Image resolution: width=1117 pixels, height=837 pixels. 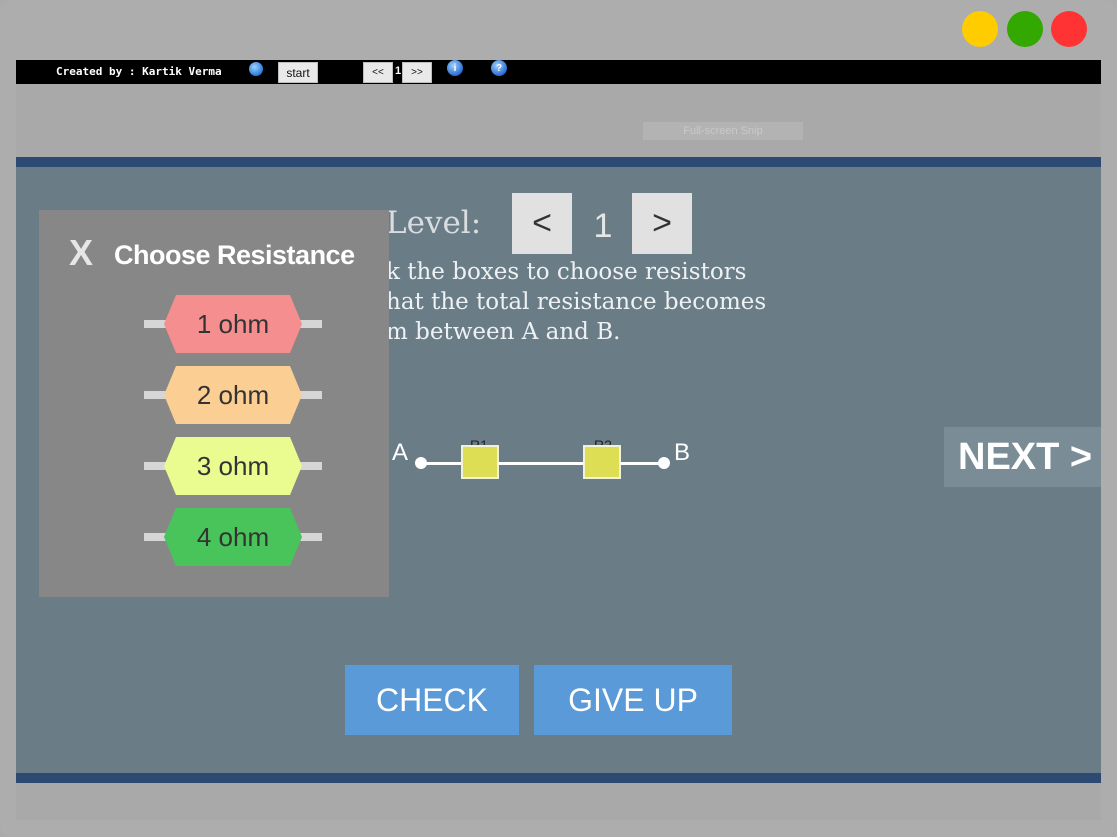 I want to click on instruction-line: k the boxes to choose resistors, so click(x=566, y=272).